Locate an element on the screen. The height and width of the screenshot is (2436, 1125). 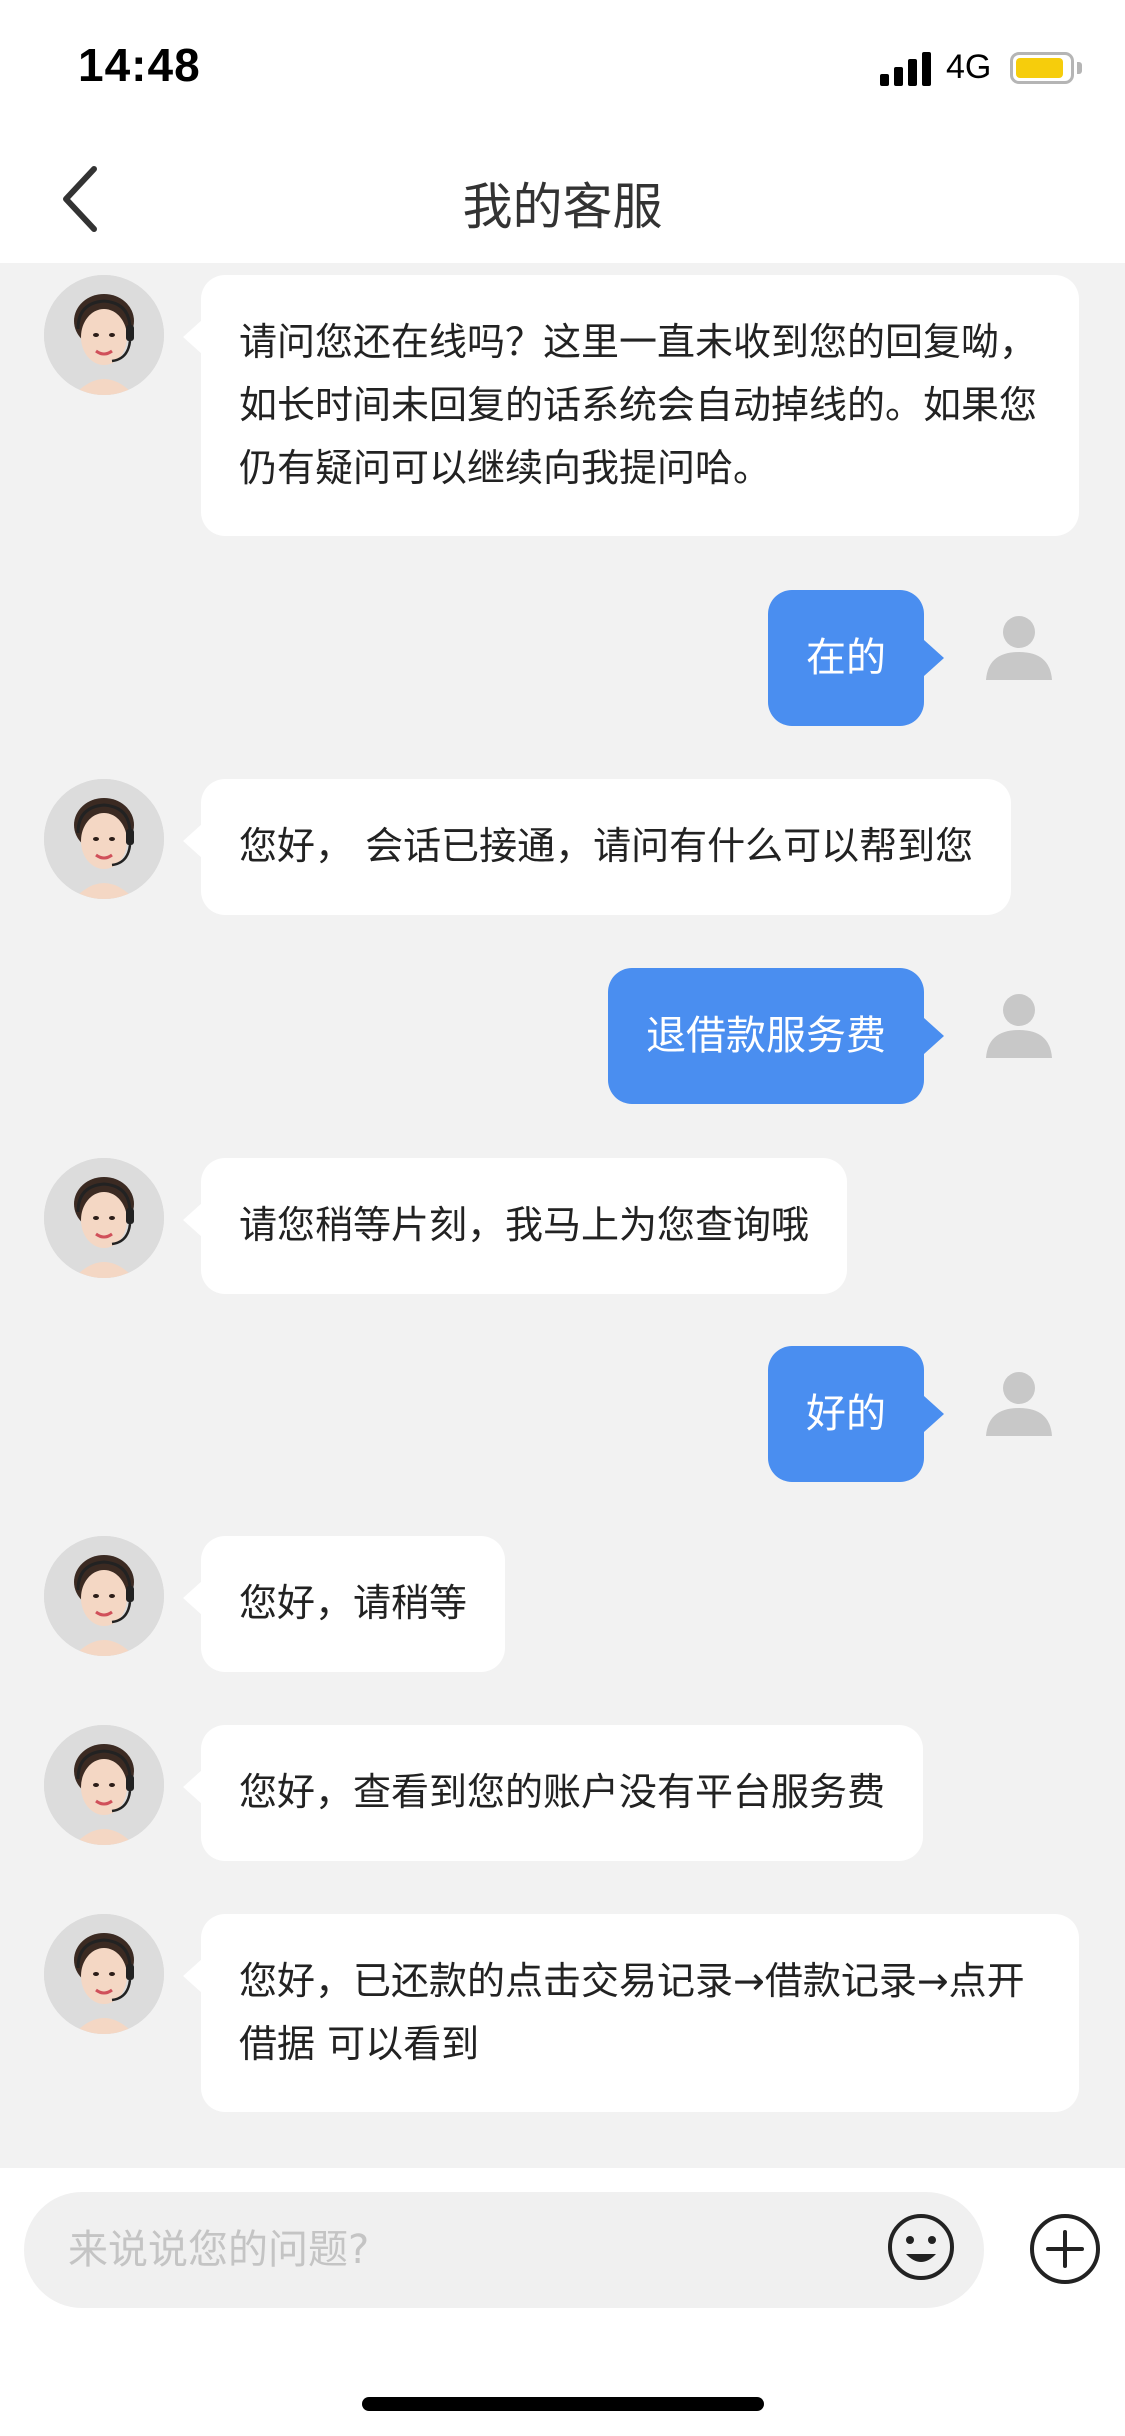
user-message: 好的 is located at coordinates (856, 1414).